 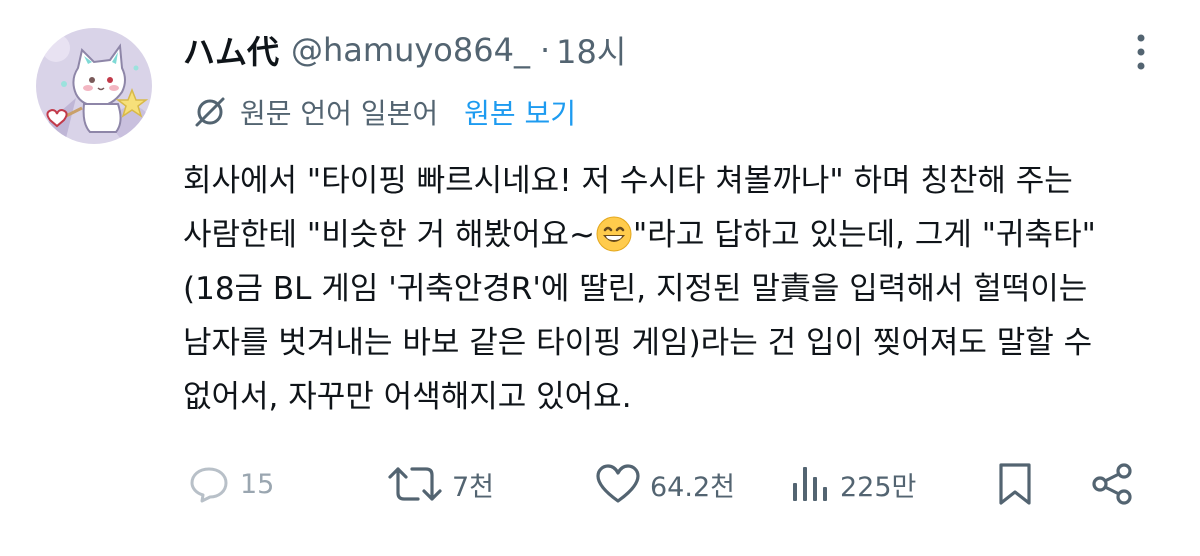 What do you see at coordinates (389, 235) in the screenshot?
I see `text-segment: 사람한테 "비슷한 거 해봤어요~` at bounding box center [389, 235].